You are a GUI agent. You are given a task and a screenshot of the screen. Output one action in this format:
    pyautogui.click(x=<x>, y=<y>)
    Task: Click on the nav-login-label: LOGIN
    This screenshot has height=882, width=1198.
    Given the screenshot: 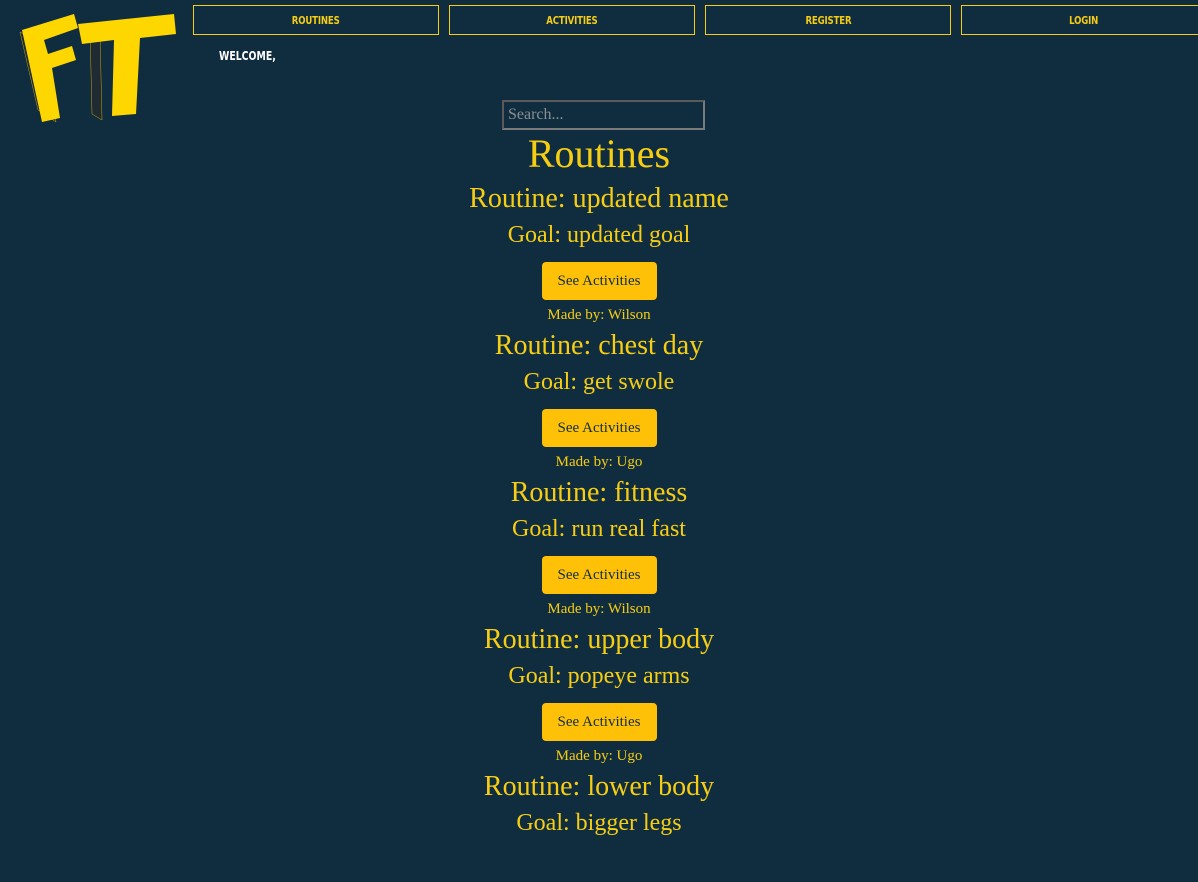 What is the action you would take?
    pyautogui.click(x=1084, y=20)
    